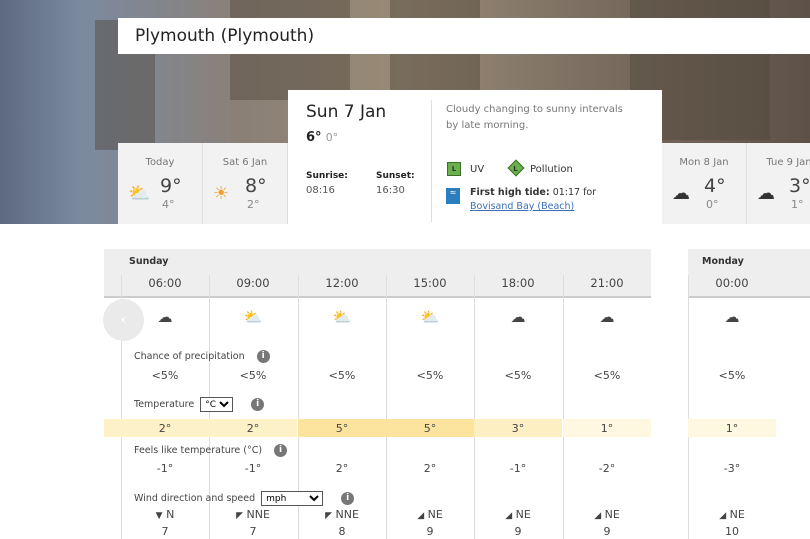  I want to click on feels-value: -3°, so click(732, 468).